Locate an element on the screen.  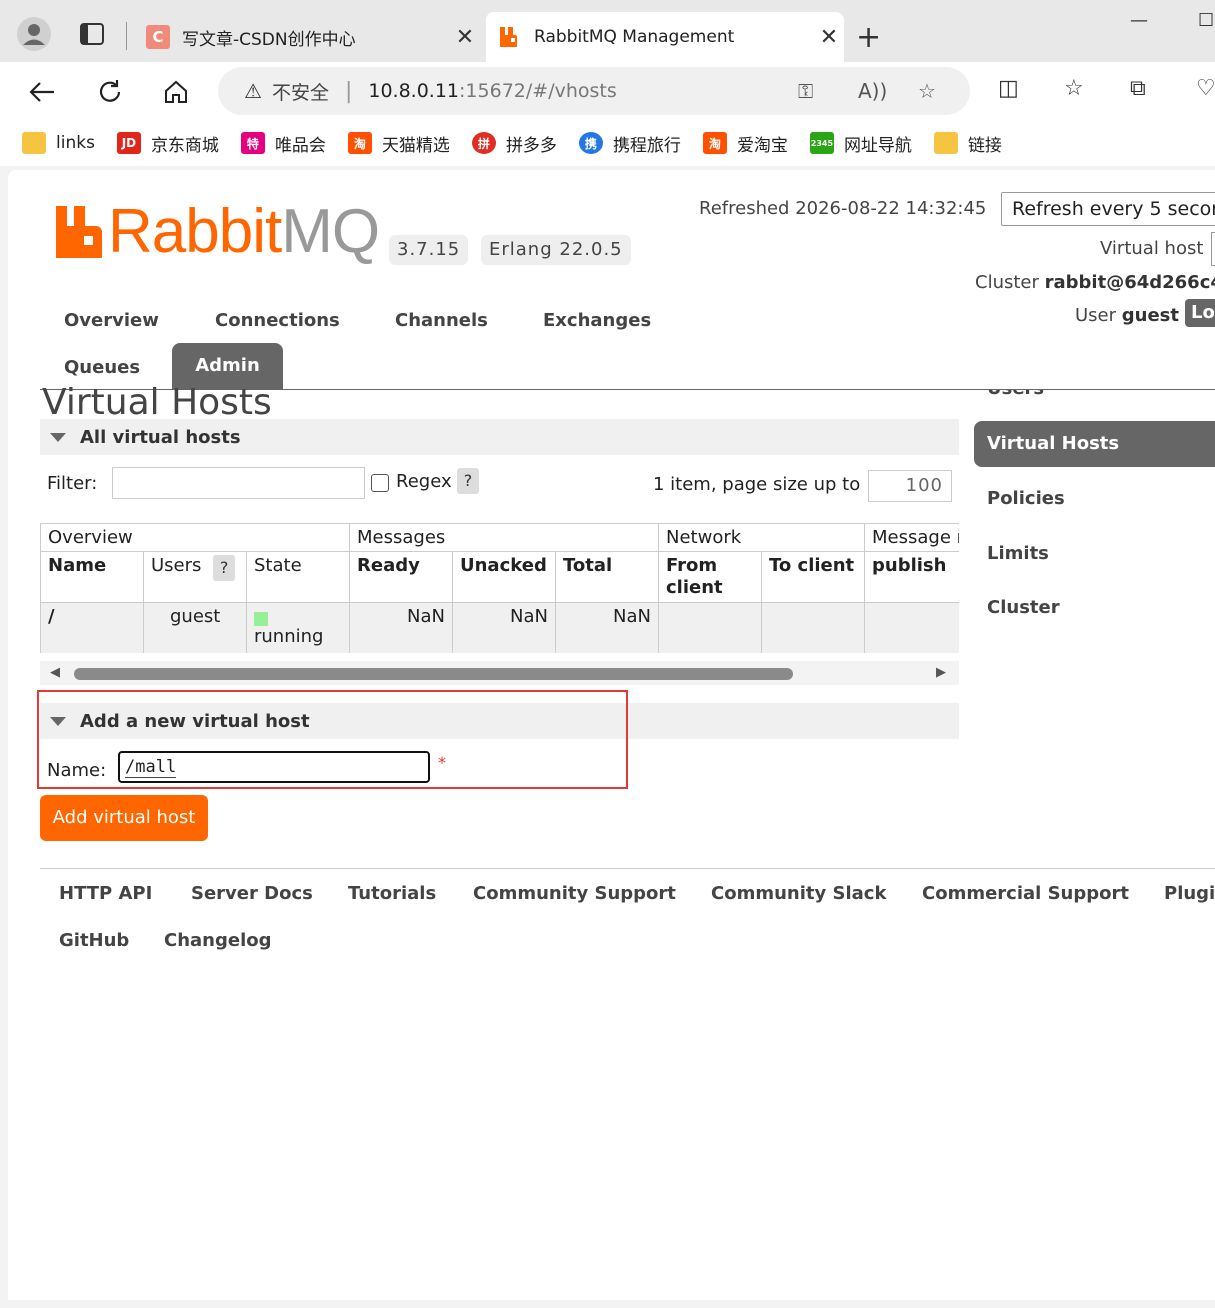
col-header-unacked: Unacked is located at coordinates (503, 577).